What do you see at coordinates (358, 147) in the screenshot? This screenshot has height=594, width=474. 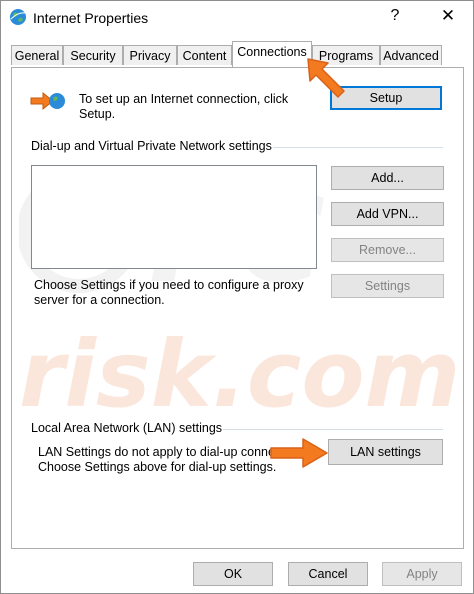 I see `dialup-divider` at bounding box center [358, 147].